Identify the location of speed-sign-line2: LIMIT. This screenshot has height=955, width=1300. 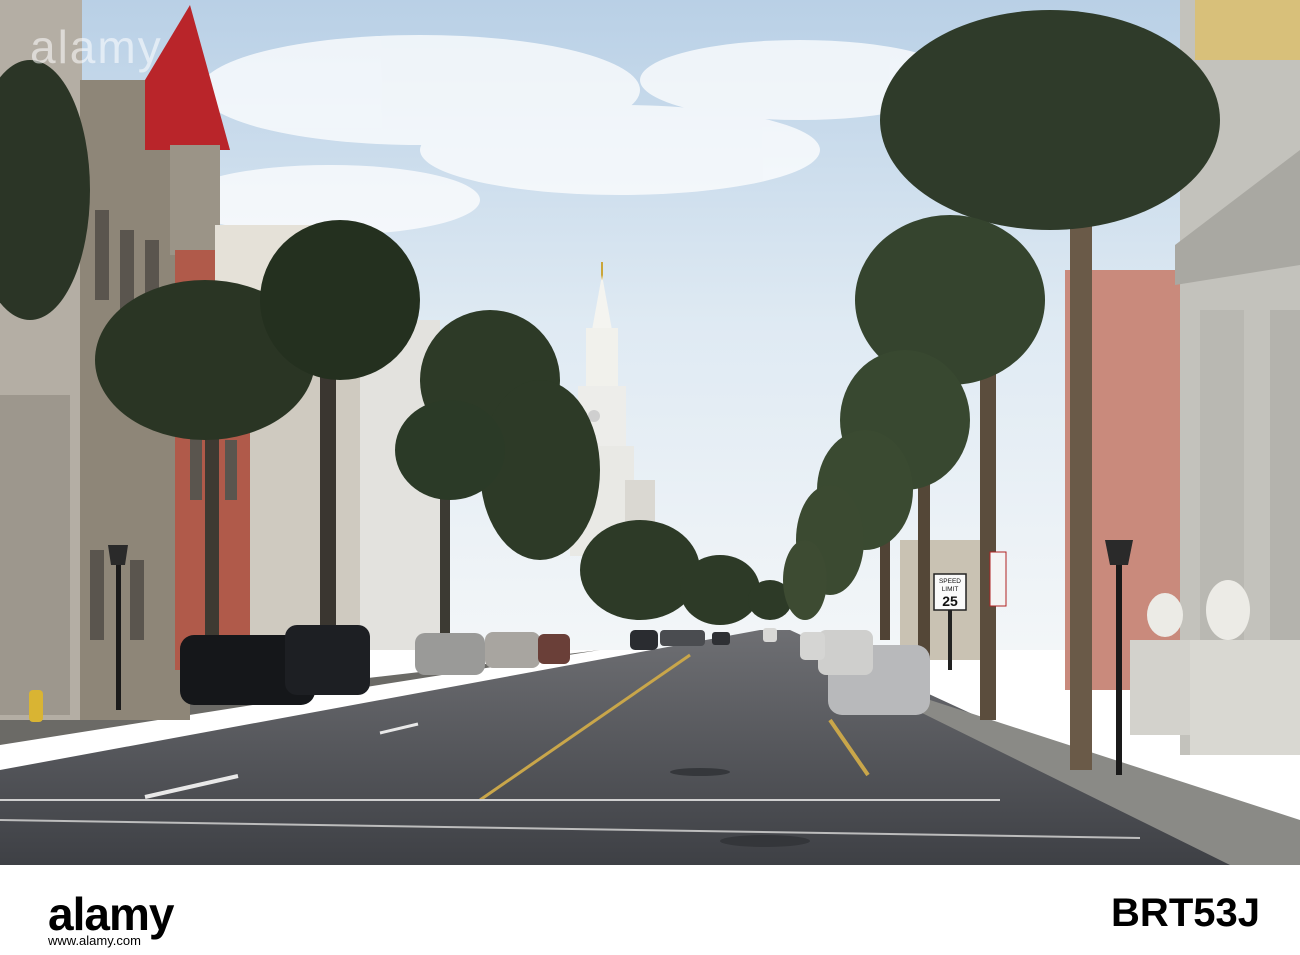
(950, 589).